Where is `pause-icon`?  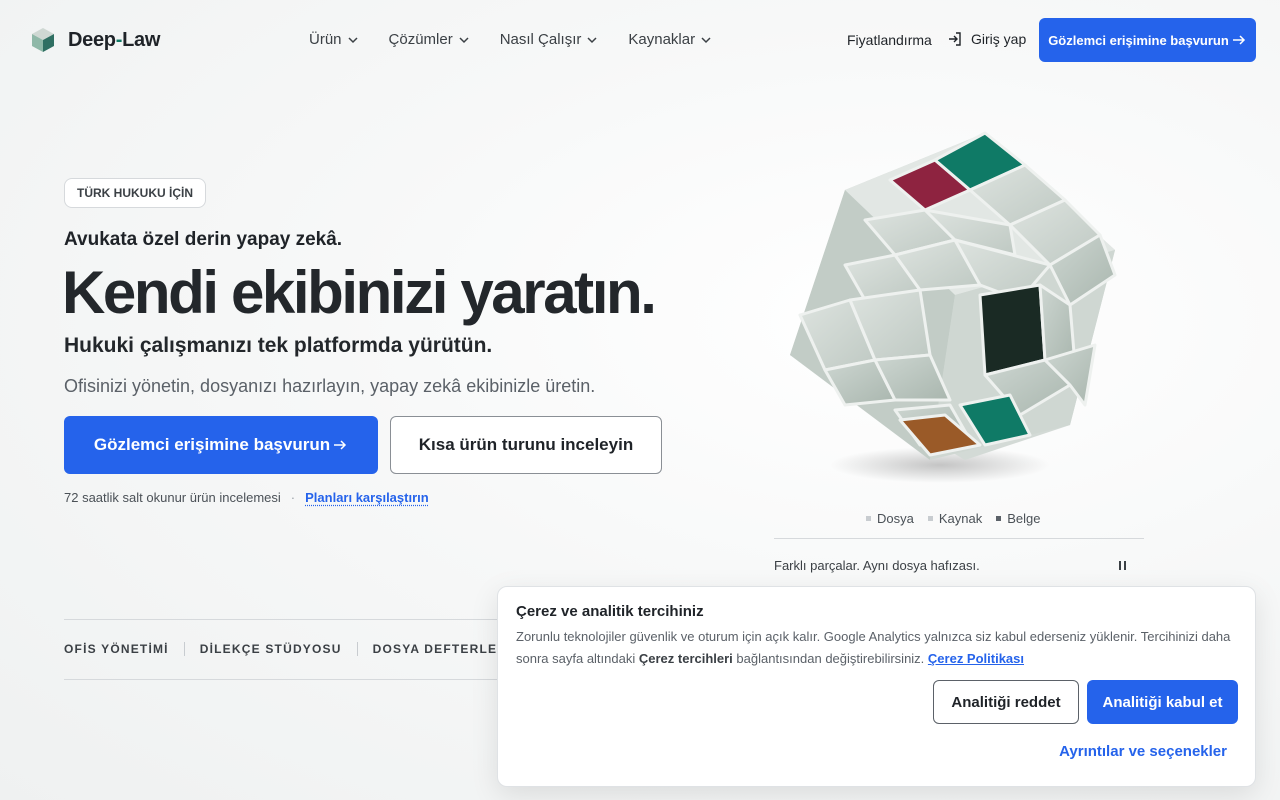 pause-icon is located at coordinates (1119, 565).